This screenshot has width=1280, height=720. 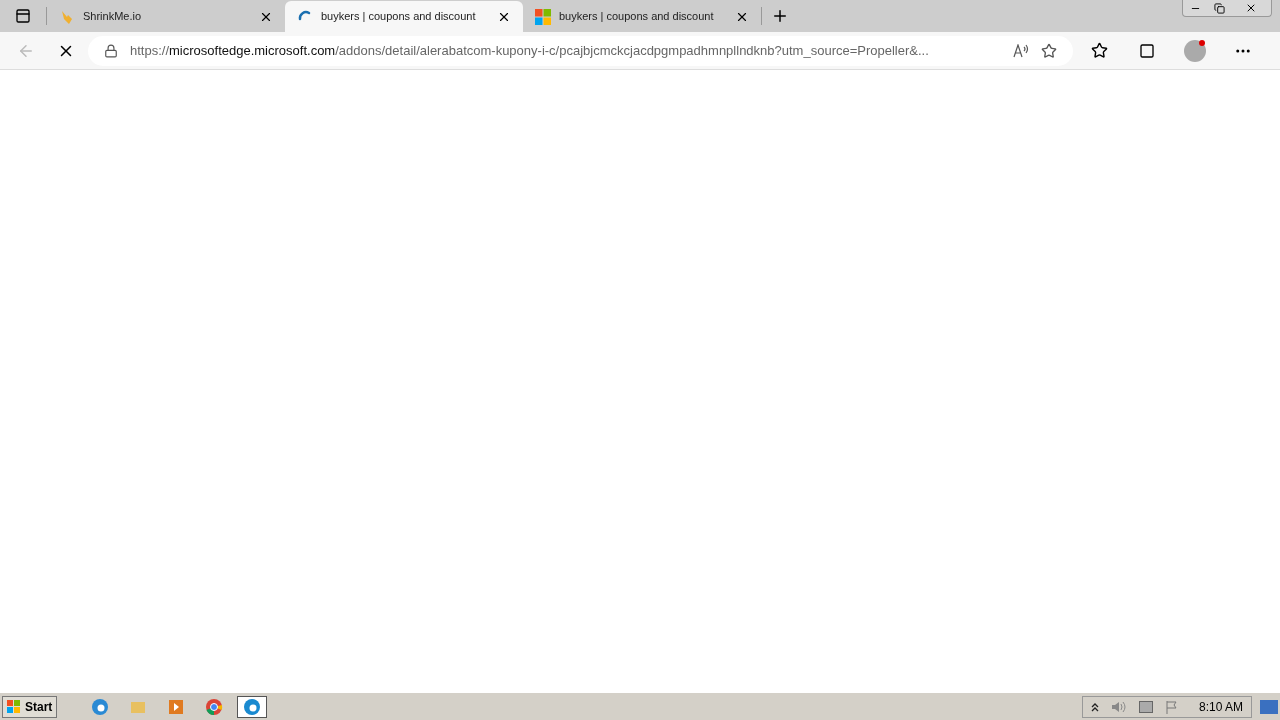 What do you see at coordinates (23, 16) in the screenshot?
I see `tab-actions-icon` at bounding box center [23, 16].